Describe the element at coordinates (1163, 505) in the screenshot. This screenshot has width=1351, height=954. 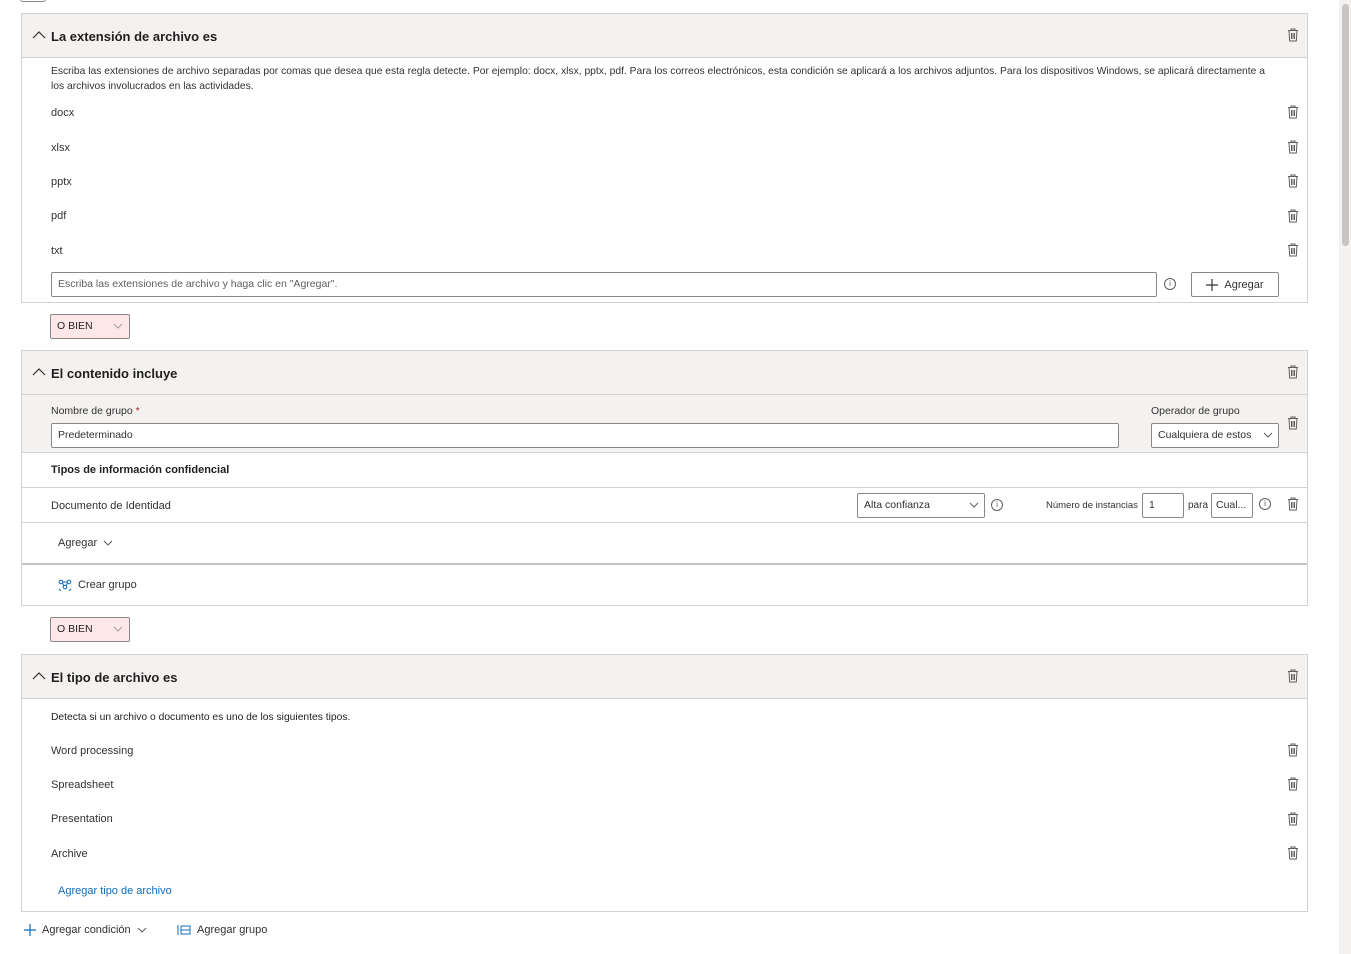
I see `instances-input: 1` at that location.